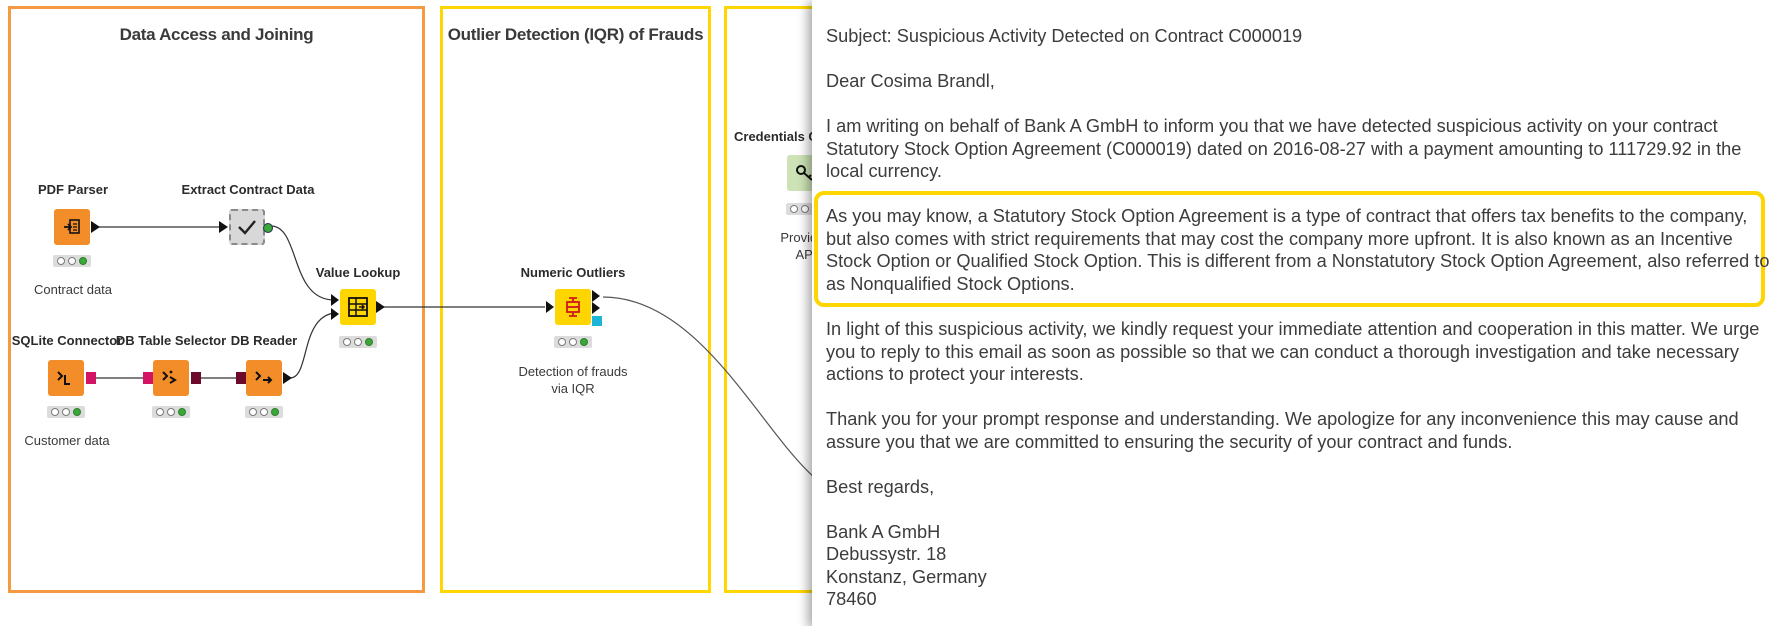 This screenshot has width=1779, height=626. What do you see at coordinates (573, 272) in the screenshot?
I see `node-label-numeric-outliers: Numeric Outliers` at bounding box center [573, 272].